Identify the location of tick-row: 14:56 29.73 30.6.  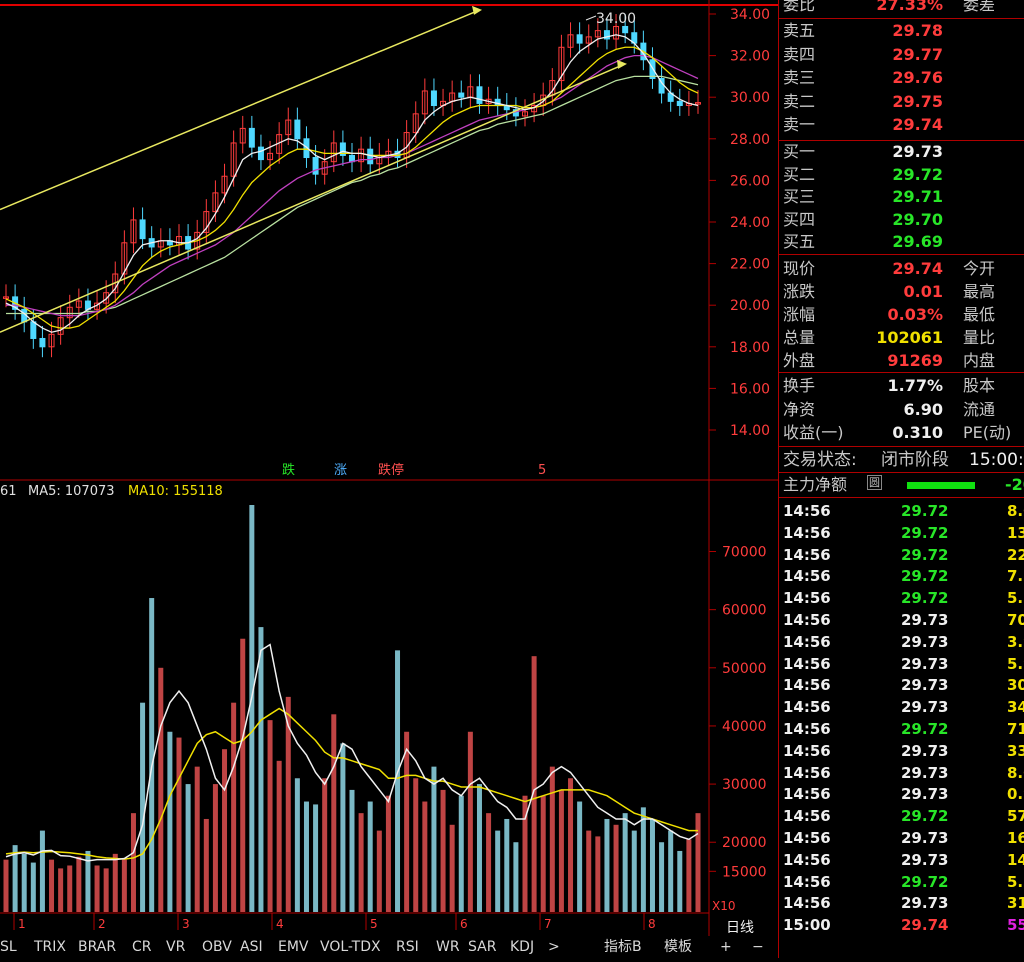
(901, 685).